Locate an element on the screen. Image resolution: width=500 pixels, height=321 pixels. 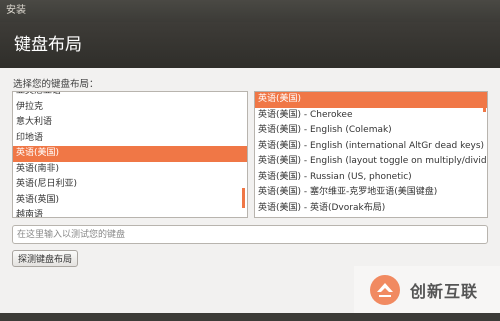
page-title: 键盘布局 is located at coordinates (48, 45).